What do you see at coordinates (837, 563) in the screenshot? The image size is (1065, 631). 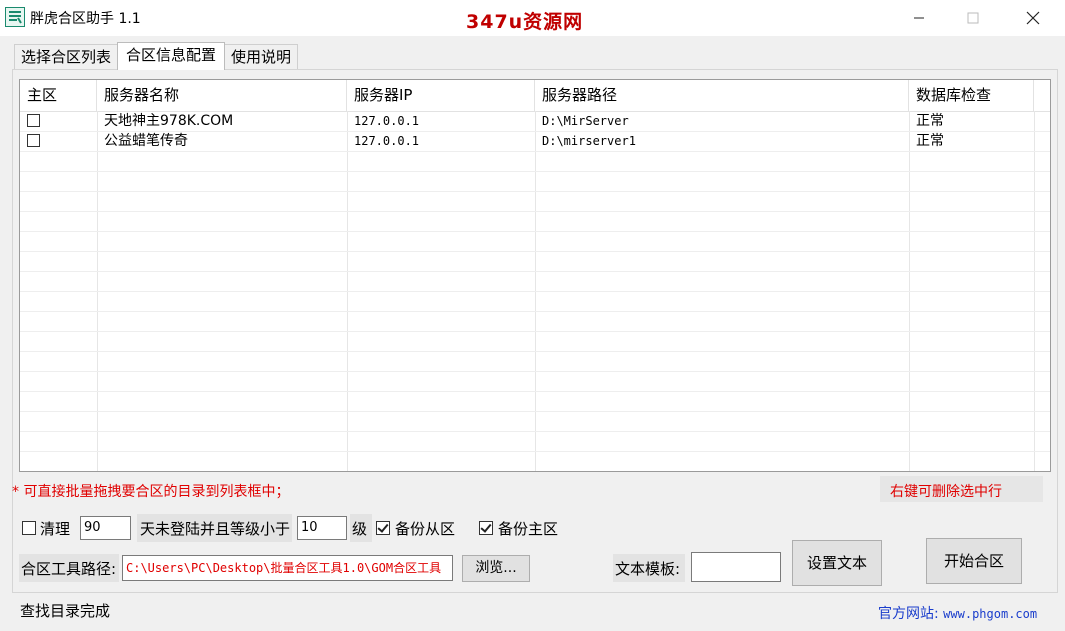 I see `set-text-button: 设置文本` at bounding box center [837, 563].